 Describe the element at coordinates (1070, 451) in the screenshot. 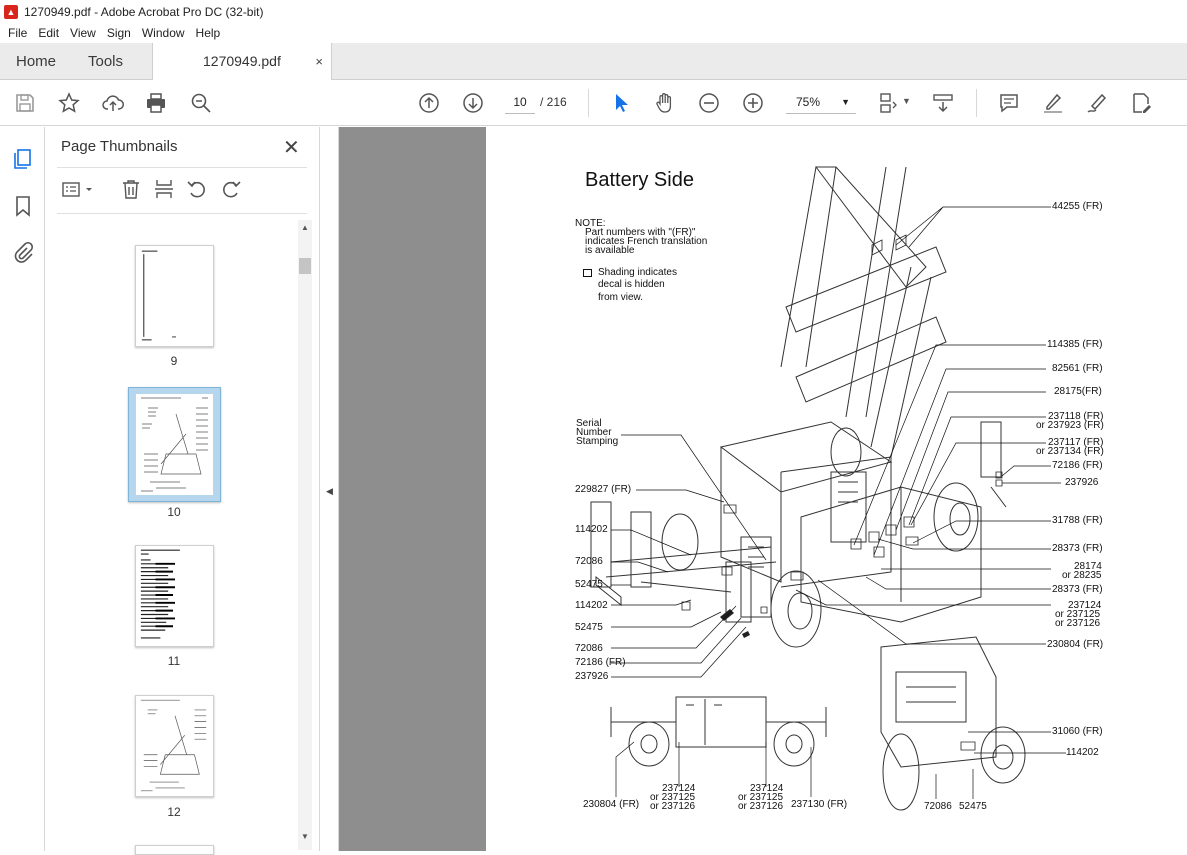

I see `part-callout: or 237134 (FR)` at that location.